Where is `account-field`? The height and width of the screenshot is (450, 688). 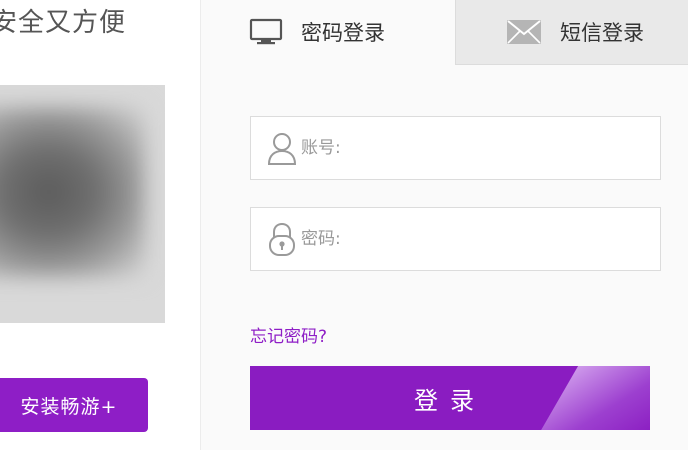 account-field is located at coordinates (455, 148).